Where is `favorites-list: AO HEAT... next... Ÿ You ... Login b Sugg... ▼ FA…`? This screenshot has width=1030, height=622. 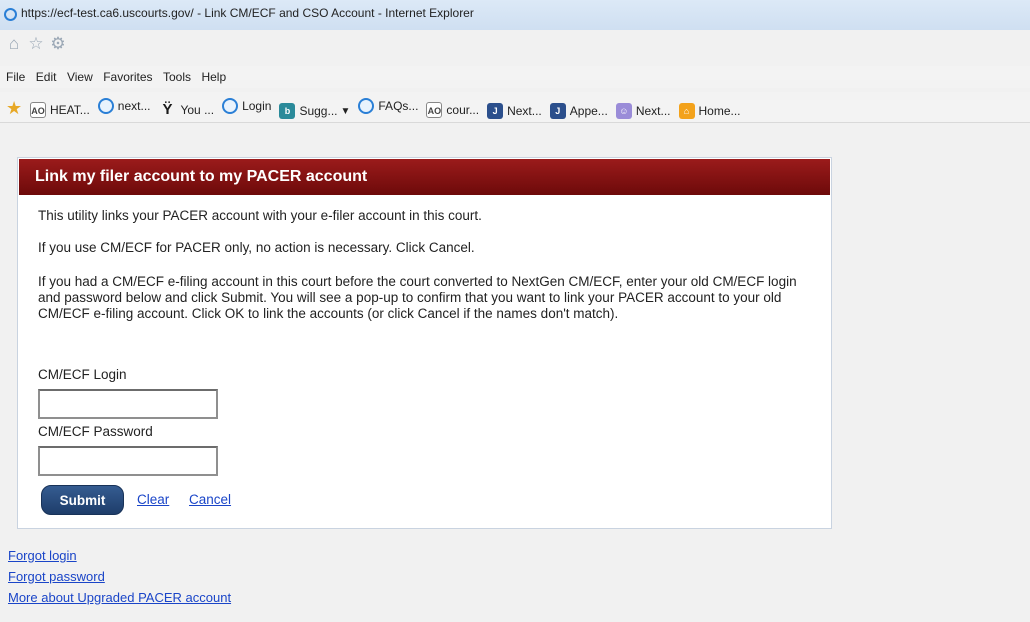
favorites-list: AO HEAT... next... Ÿ You ... Login b Sugg... ▼ FA… is located at coordinates (389, 108).